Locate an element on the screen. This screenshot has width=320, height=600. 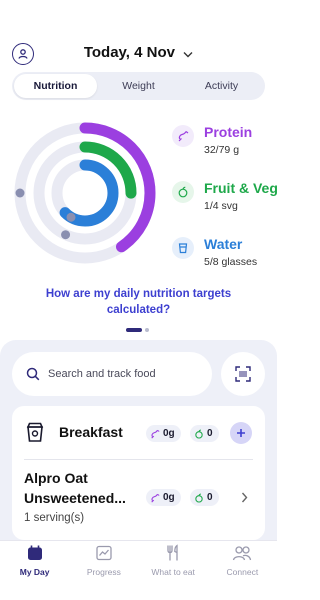
food-fruitveg-value: 0 is located at coordinates (210, 497).